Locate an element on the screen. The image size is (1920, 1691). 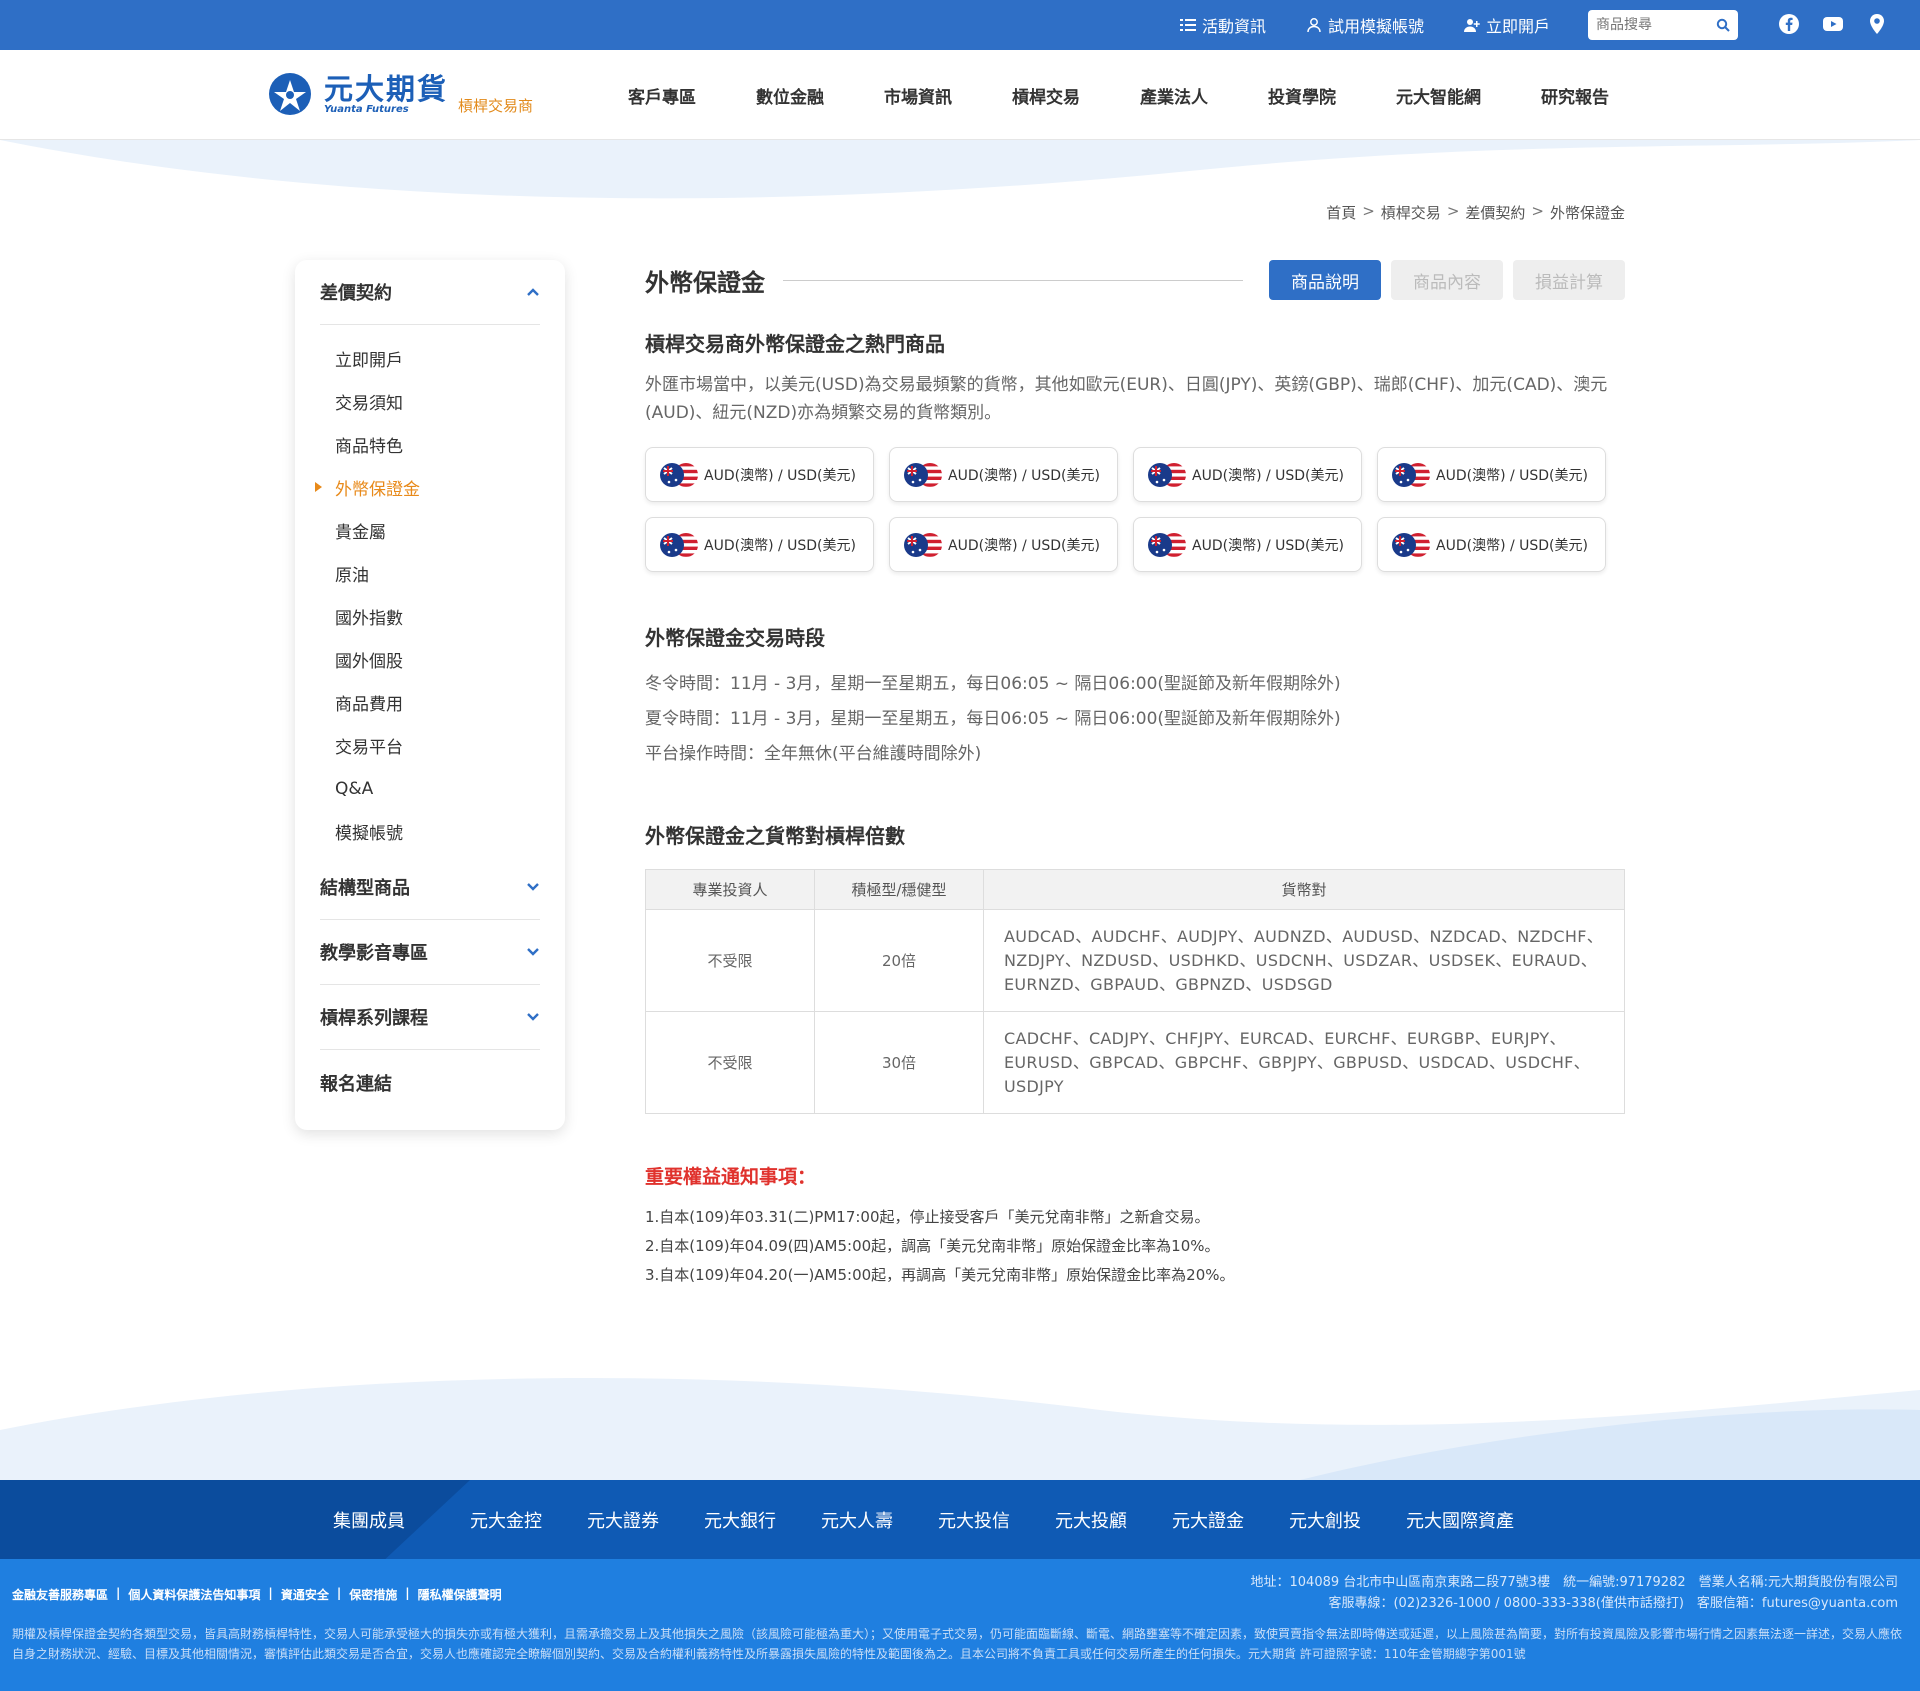
group-link: 元大投顧 is located at coordinates (1091, 1520).